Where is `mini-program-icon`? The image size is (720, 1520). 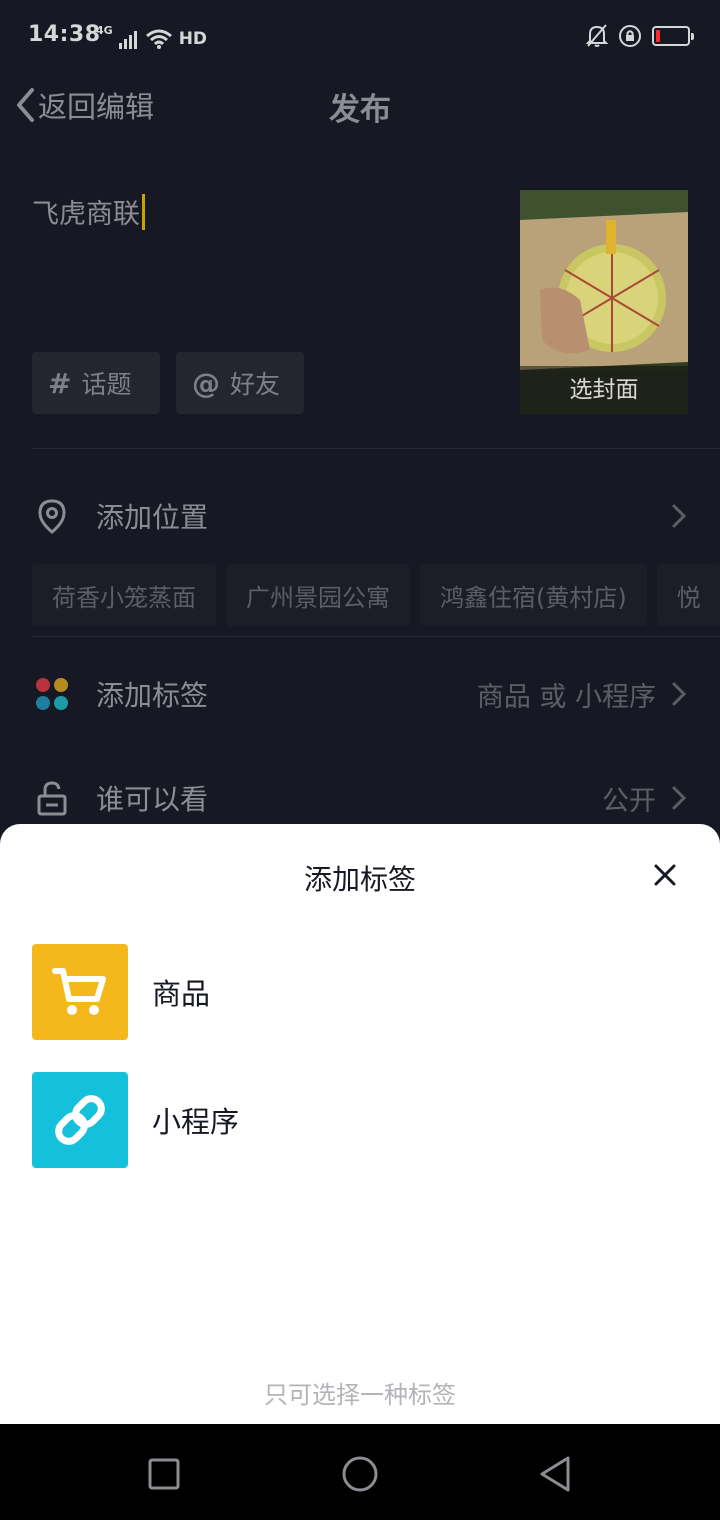
mini-program-icon is located at coordinates (80, 1120).